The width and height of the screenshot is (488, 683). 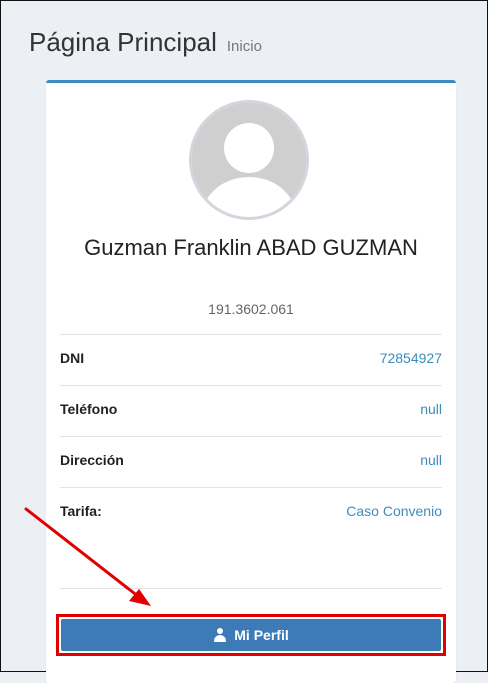 What do you see at coordinates (251, 359) in the screenshot?
I see `detail-row-dni: DNI 72854927` at bounding box center [251, 359].